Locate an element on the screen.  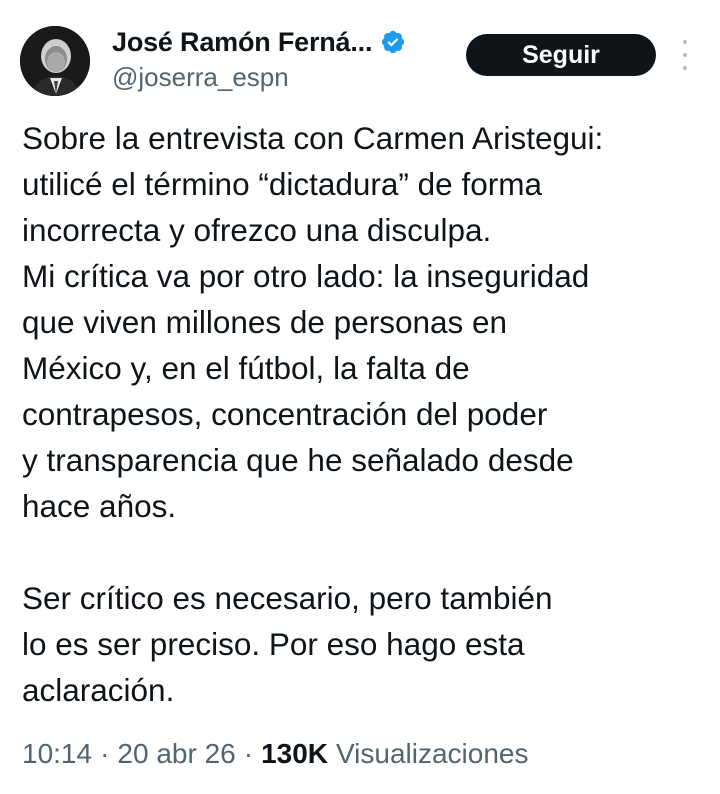
avatar is located at coordinates (55, 61).